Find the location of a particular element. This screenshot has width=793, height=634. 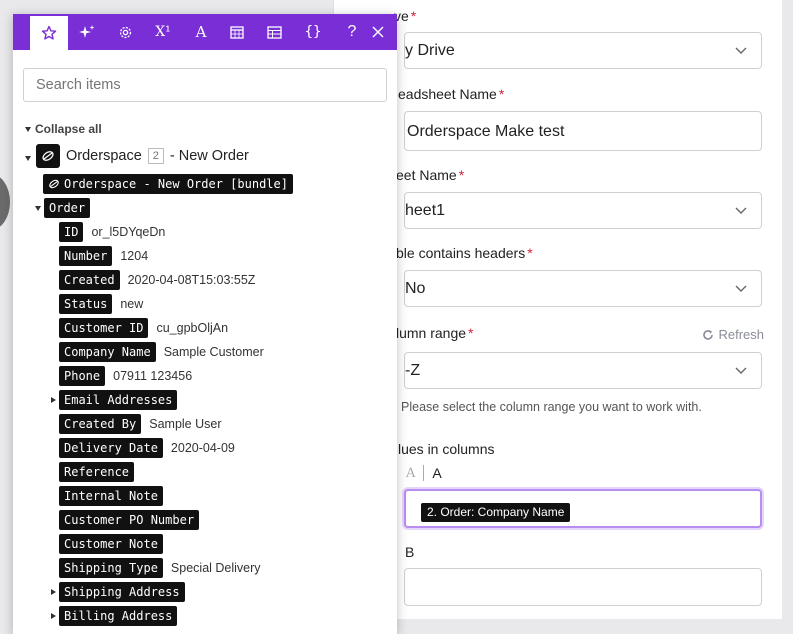

divider is located at coordinates (424, 473).